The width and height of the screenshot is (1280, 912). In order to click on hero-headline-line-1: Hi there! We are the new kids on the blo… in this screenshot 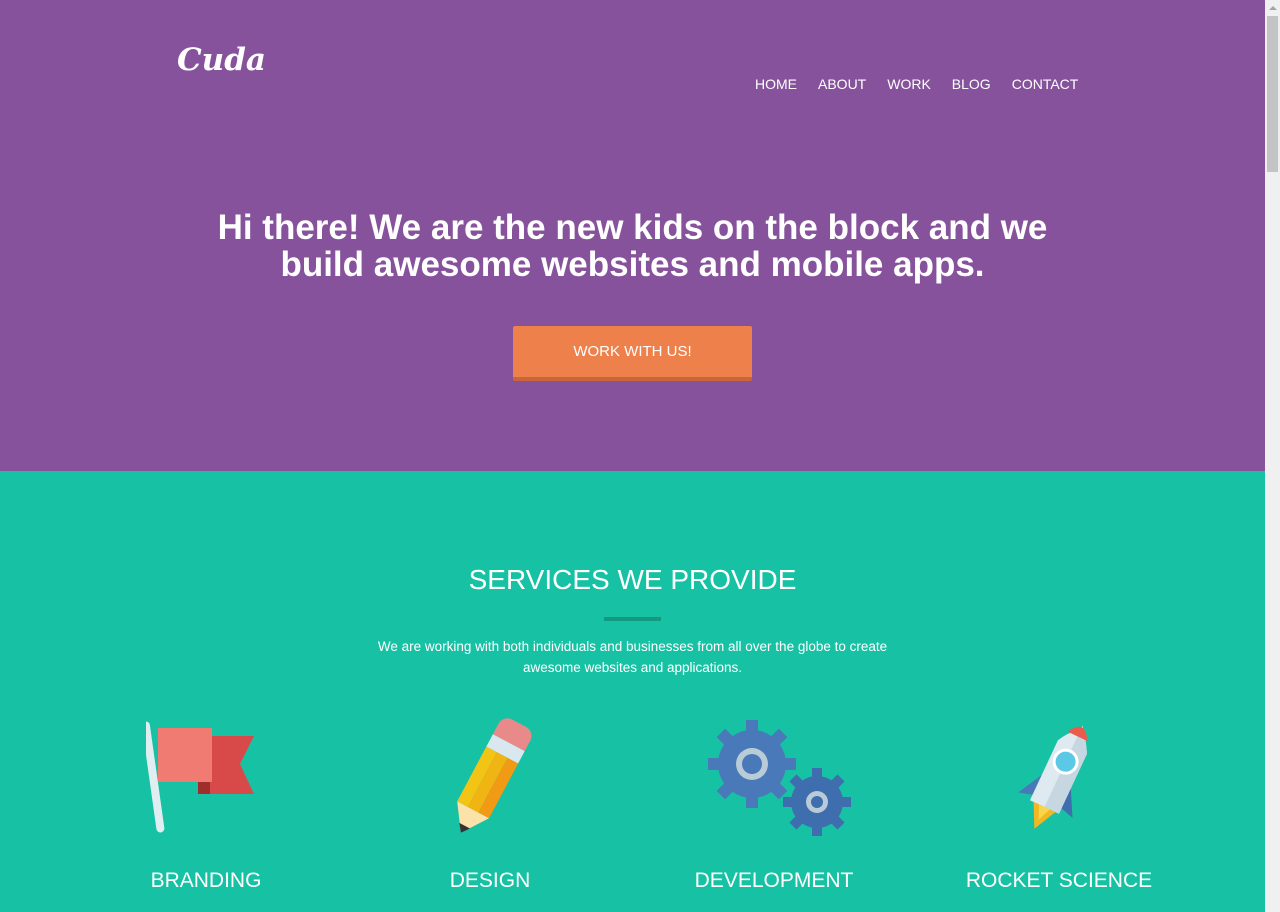, I will do `click(632, 227)`.